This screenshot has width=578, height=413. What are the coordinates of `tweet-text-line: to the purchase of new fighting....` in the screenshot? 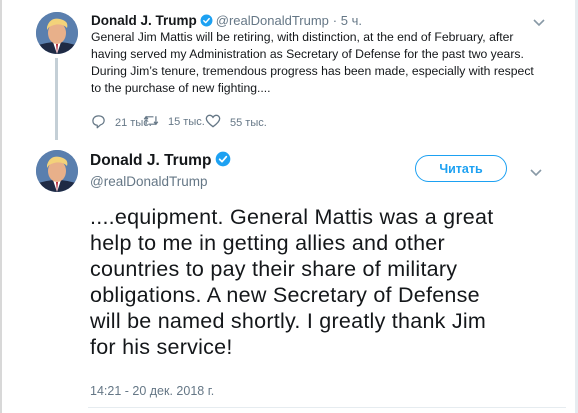 It's located at (181, 88).